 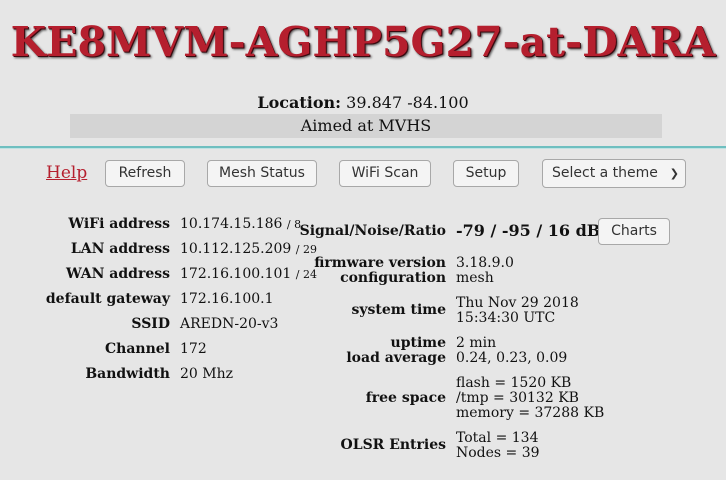 What do you see at coordinates (120, 249) in the screenshot?
I see `lan-address-label: LAN address` at bounding box center [120, 249].